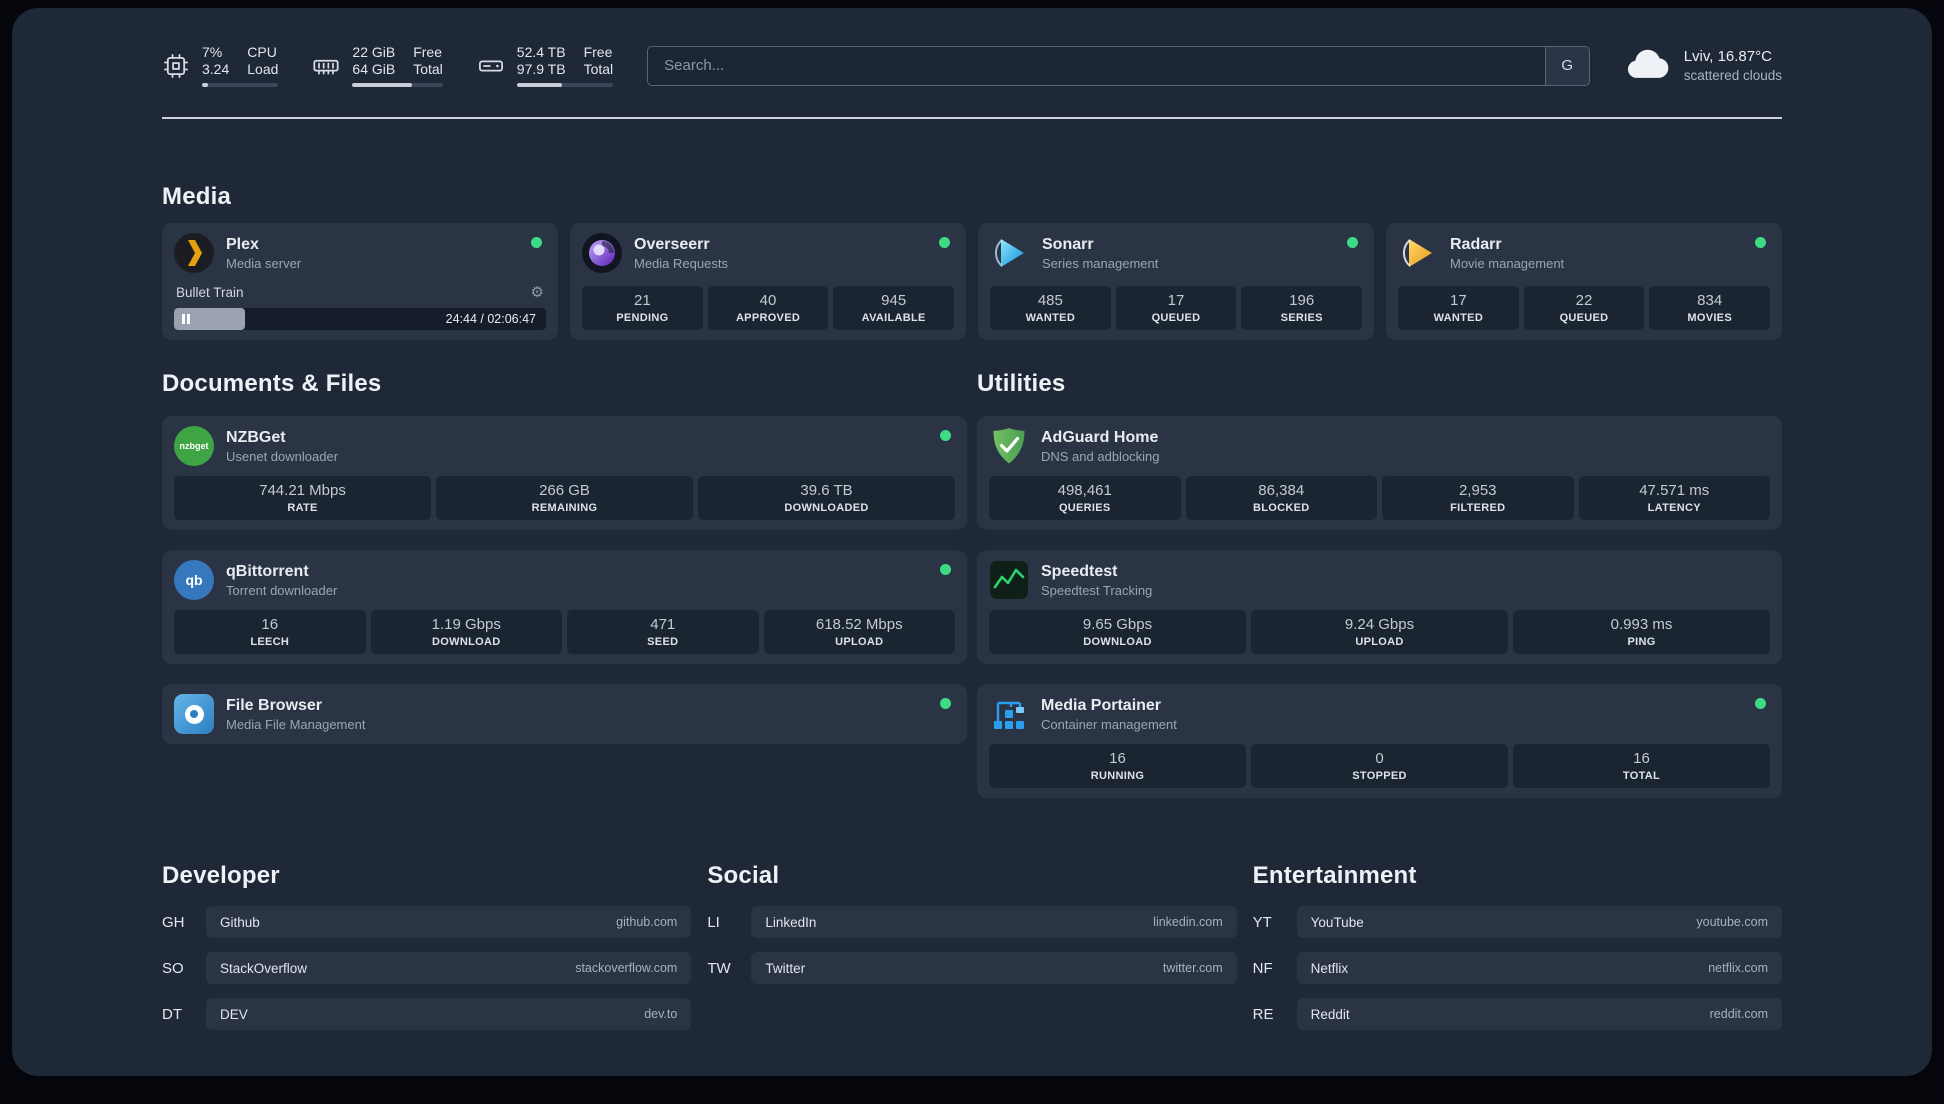 This screenshot has height=1104, width=1944. What do you see at coordinates (186, 319) in the screenshot?
I see `pause-icon` at bounding box center [186, 319].